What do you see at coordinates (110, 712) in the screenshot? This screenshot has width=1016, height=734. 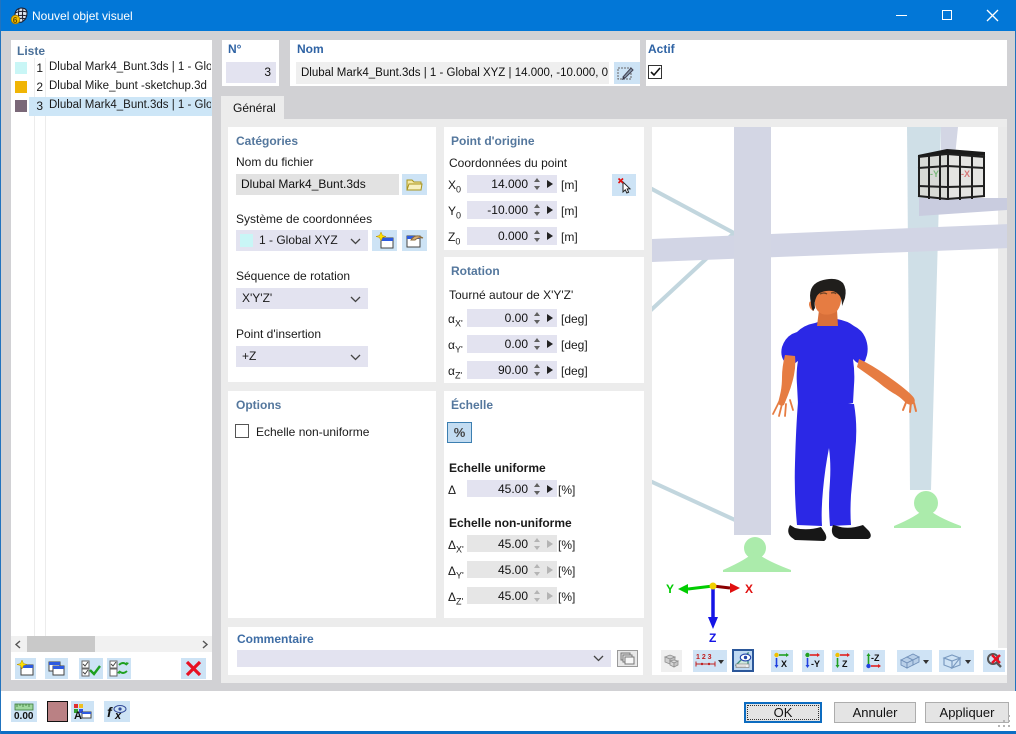 I see `svg-text: f` at bounding box center [110, 712].